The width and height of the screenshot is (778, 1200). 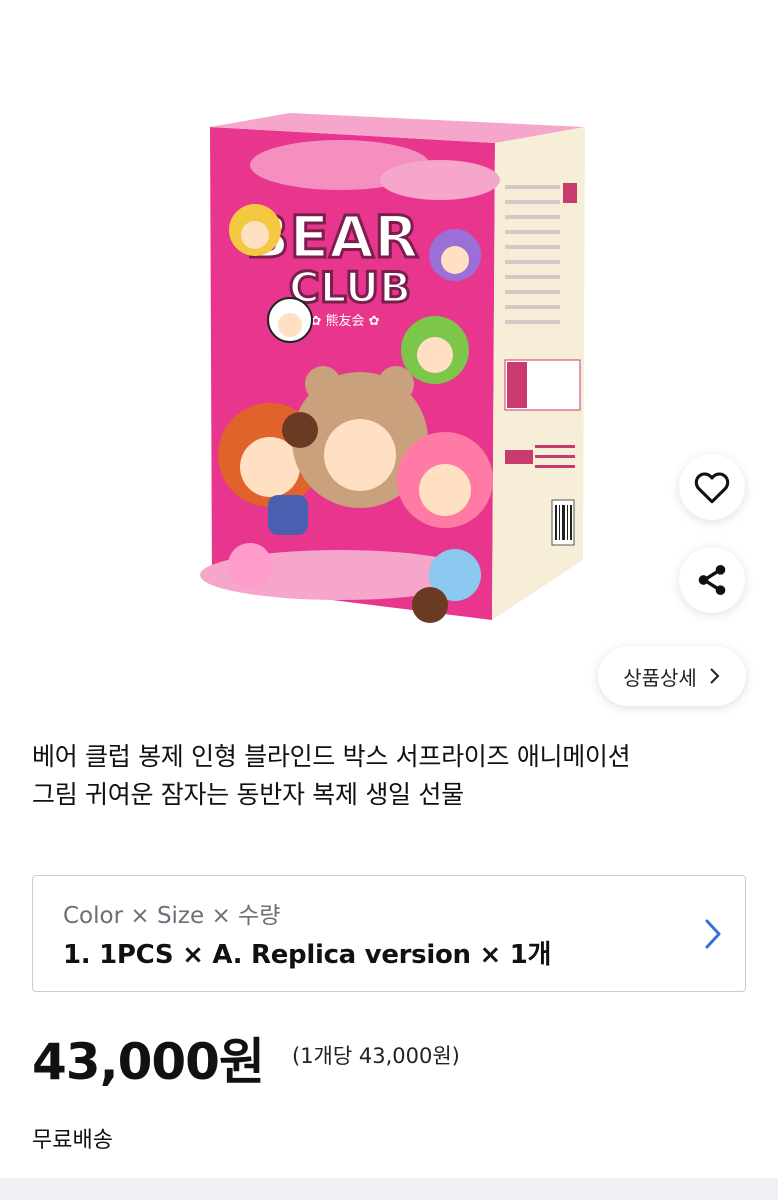 What do you see at coordinates (148, 1062) in the screenshot?
I see `price: 43,000원` at bounding box center [148, 1062].